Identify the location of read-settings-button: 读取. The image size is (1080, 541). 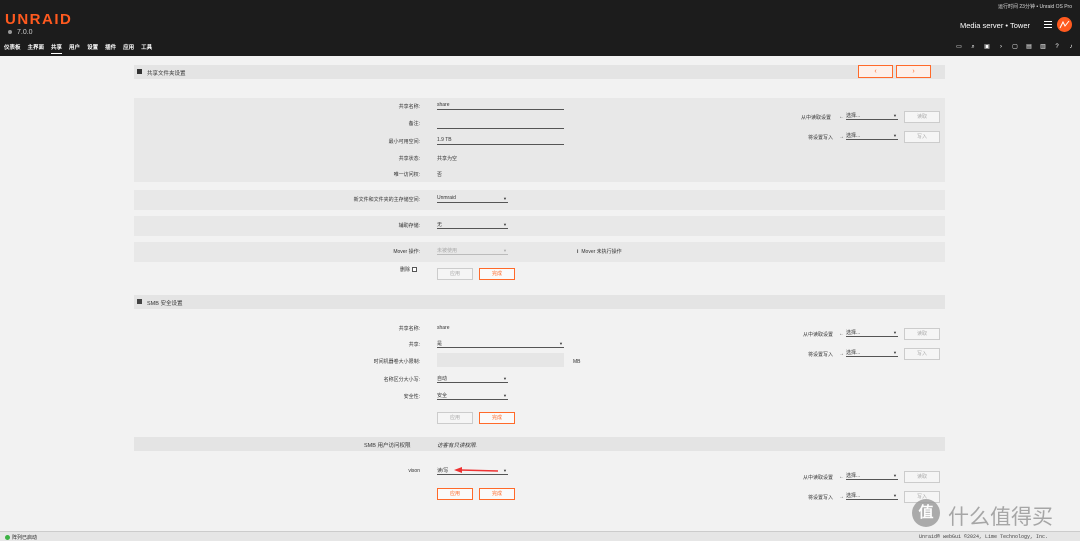
(922, 117).